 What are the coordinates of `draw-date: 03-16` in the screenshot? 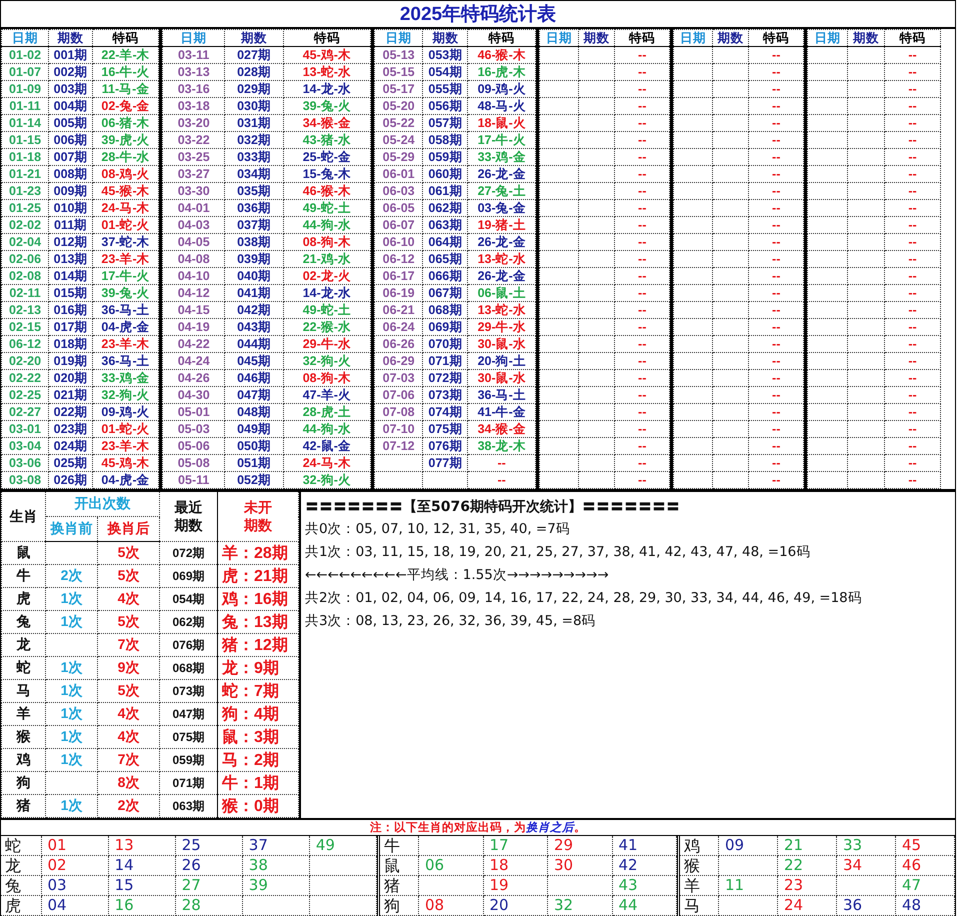 It's located at (193, 89).